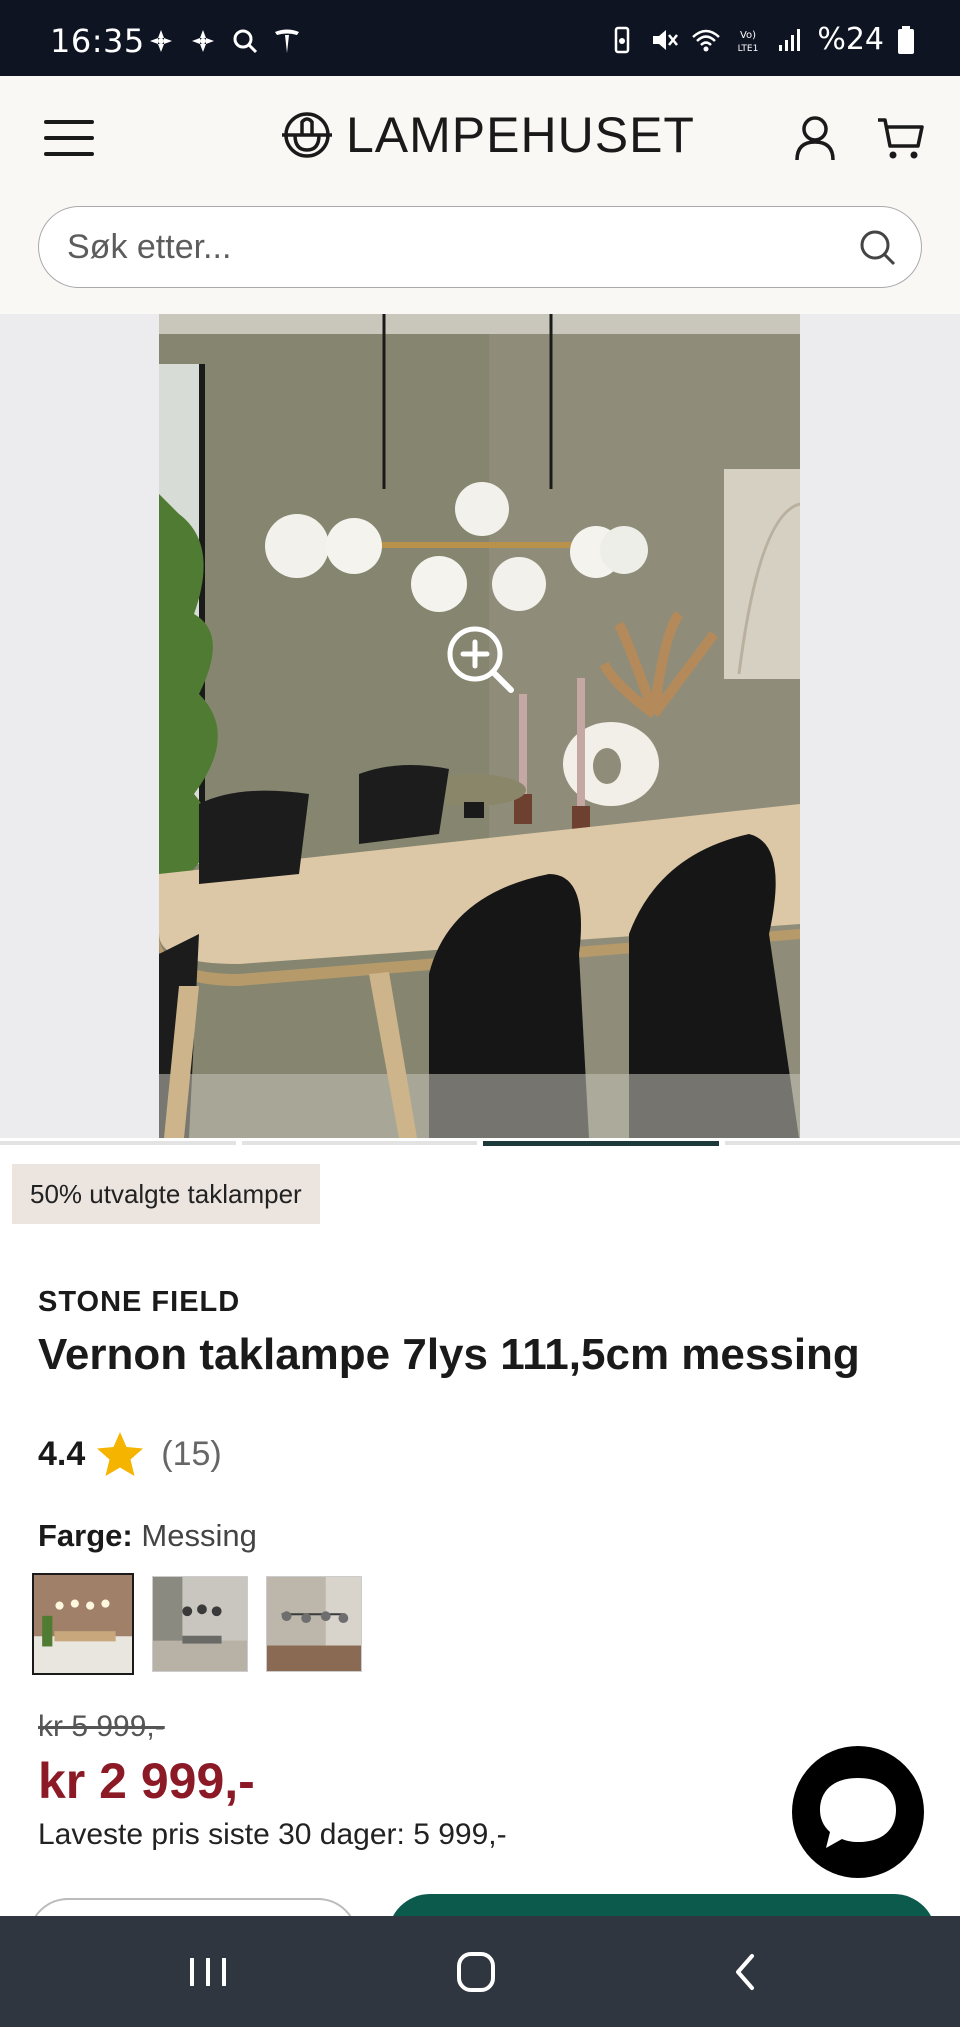  Describe the element at coordinates (748, 42) in the screenshot. I see `volte-icon: Vo) LTE1` at that location.